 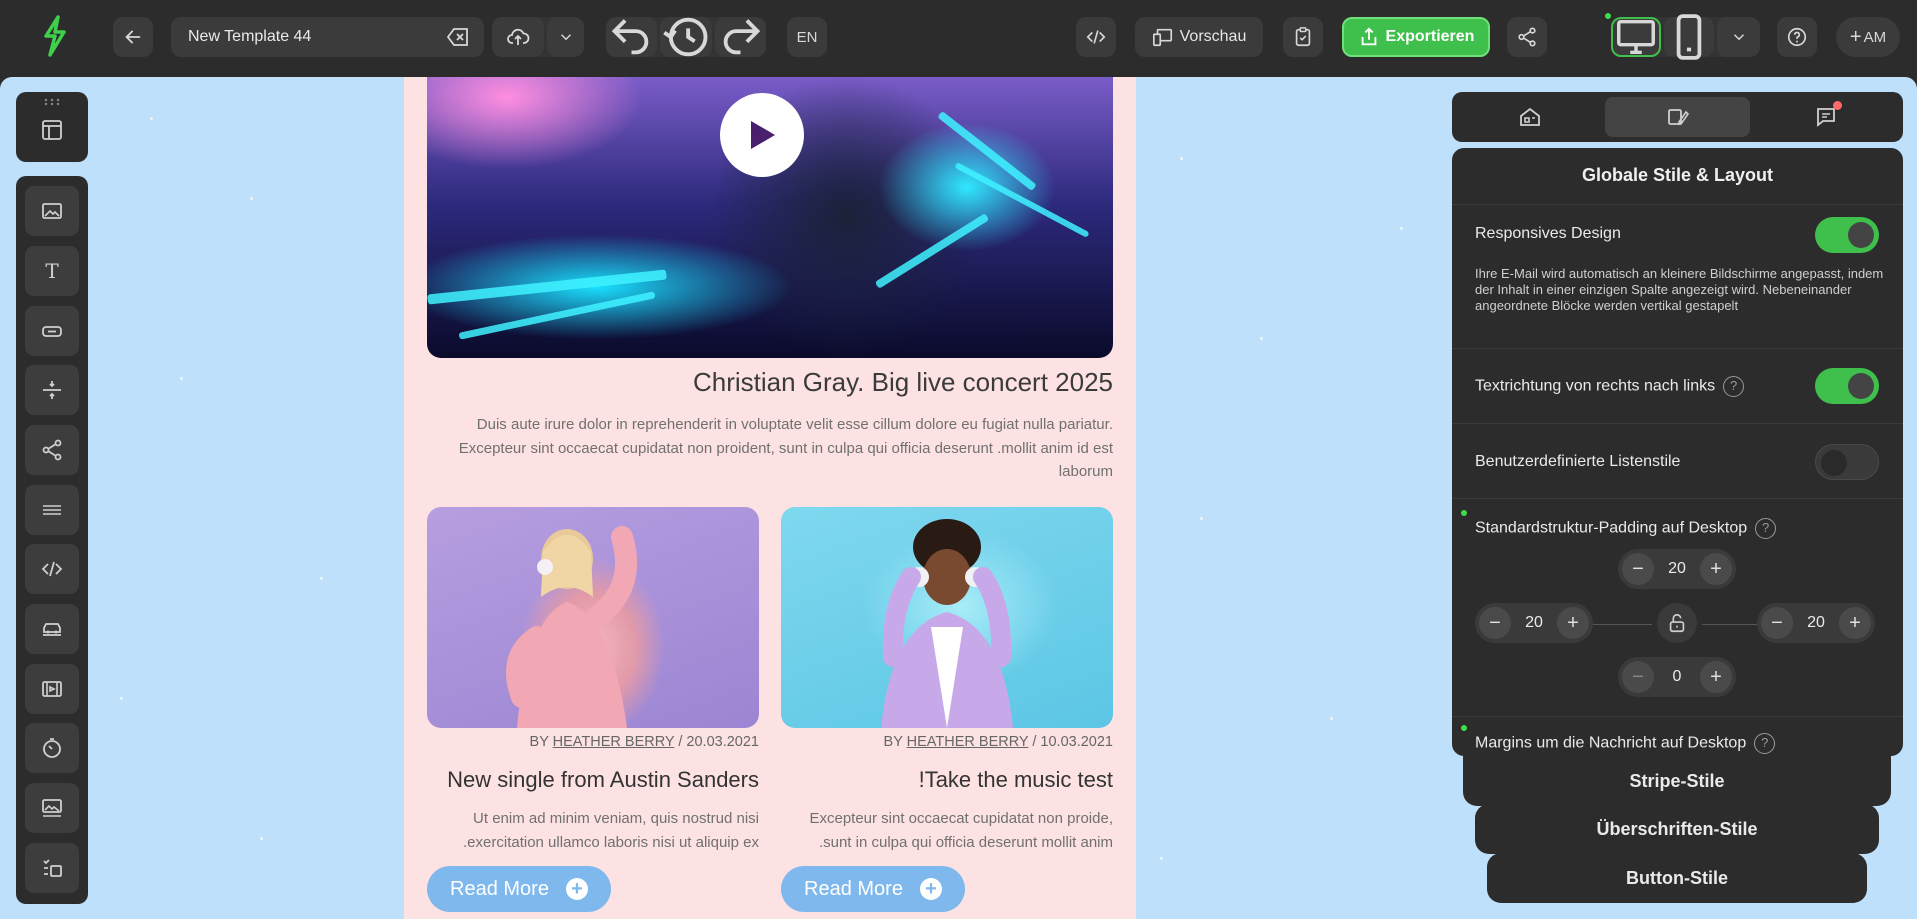 I want to click on padding-right-value: 20, so click(x=1816, y=623).